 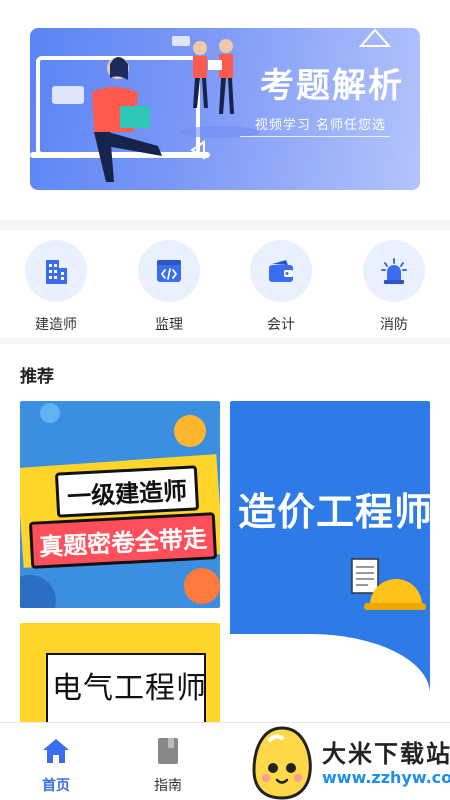 I want to click on category-label: 会计, so click(x=281, y=325).